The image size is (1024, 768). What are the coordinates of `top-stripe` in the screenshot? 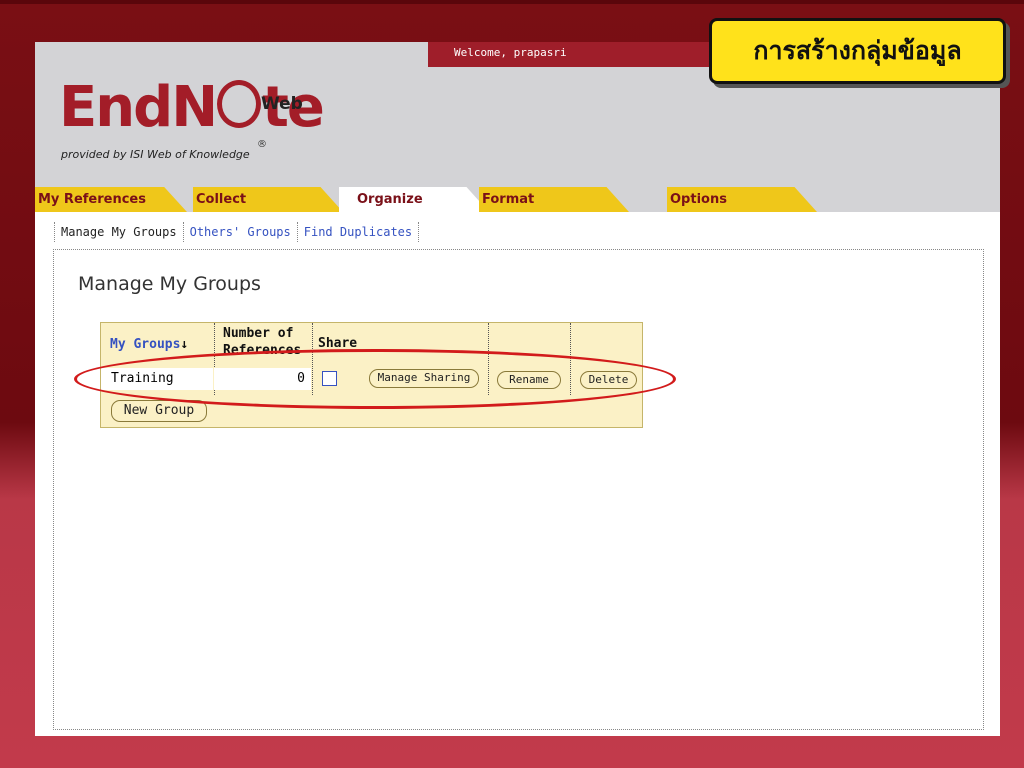 It's located at (512, 2).